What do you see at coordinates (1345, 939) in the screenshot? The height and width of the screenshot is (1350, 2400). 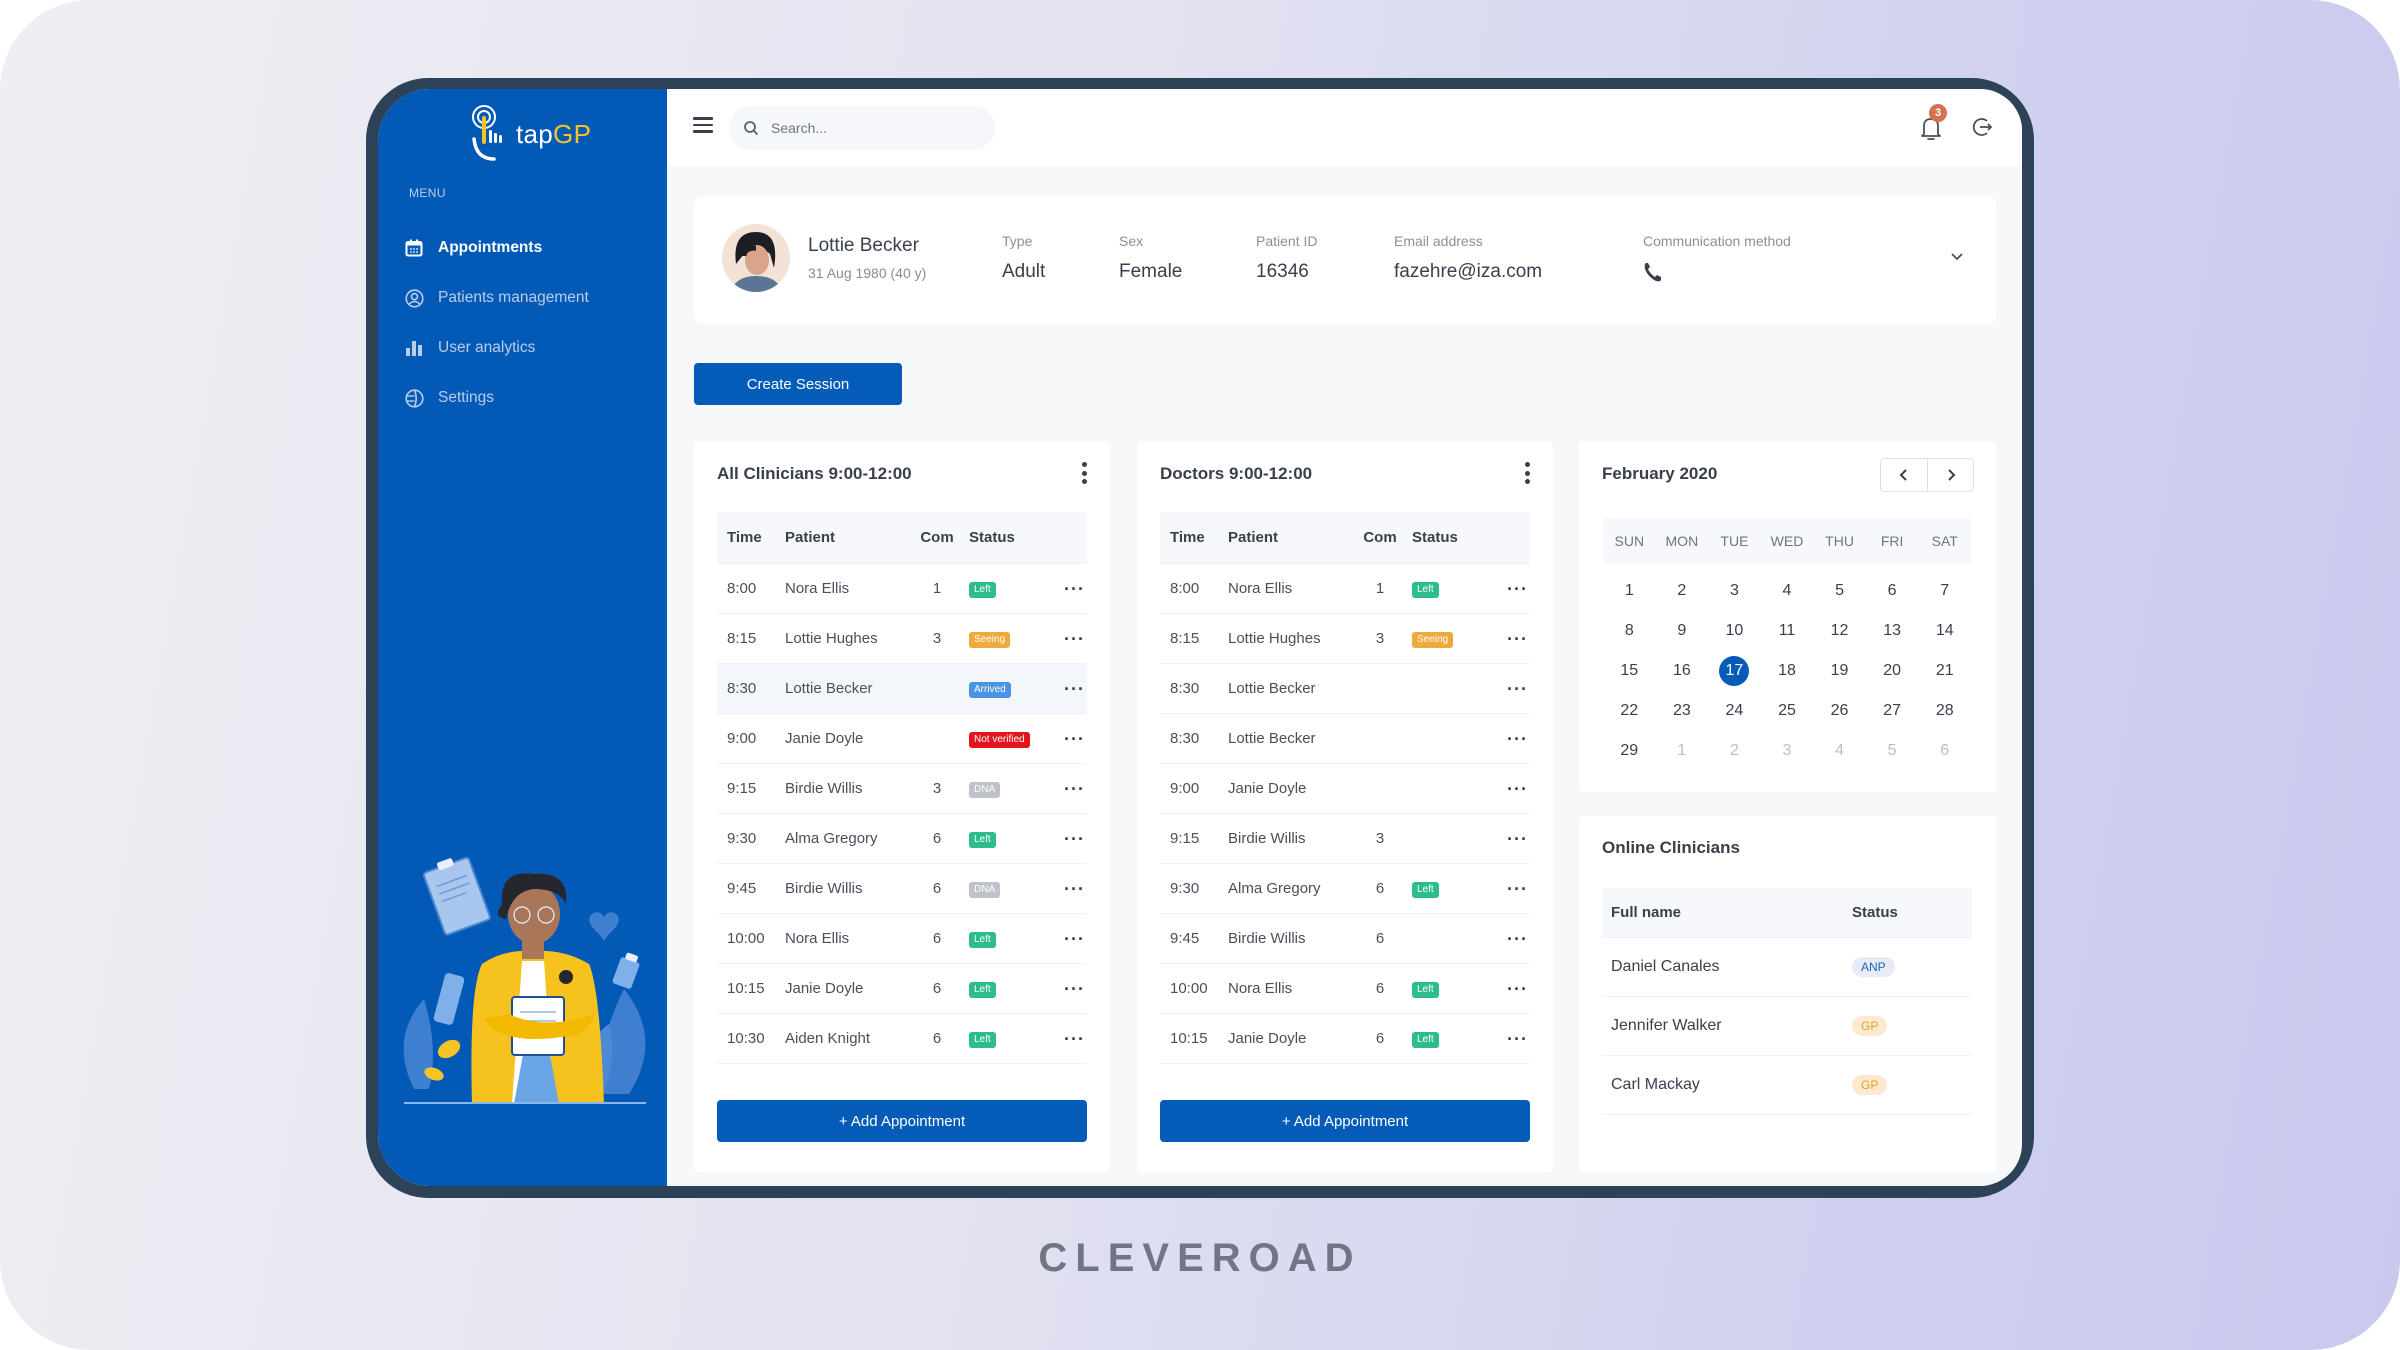 I see `table-row: 9:45 Birdie Willis 6 ···` at bounding box center [1345, 939].